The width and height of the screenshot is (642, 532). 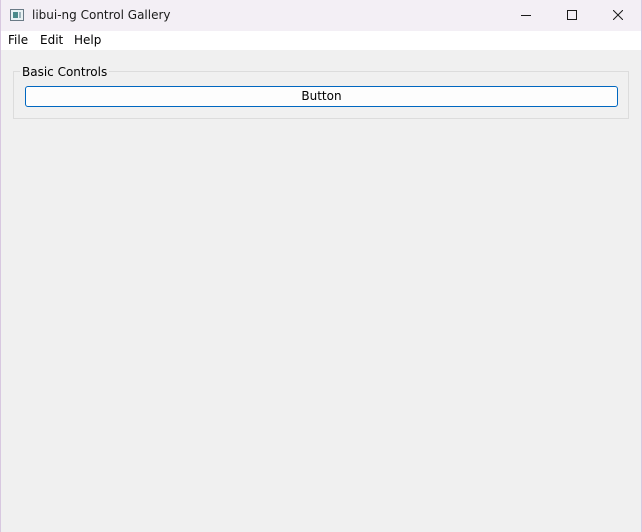 I want to click on app-icon, so click(x=17, y=15).